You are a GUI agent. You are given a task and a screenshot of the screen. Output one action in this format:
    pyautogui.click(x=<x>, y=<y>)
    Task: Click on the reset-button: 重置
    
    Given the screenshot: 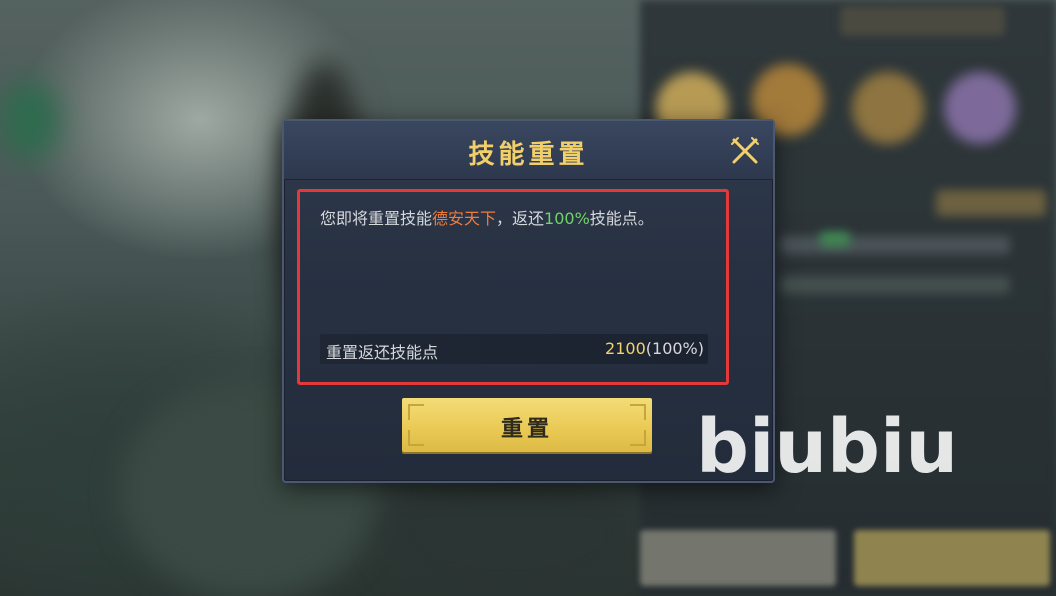 What is the action you would take?
    pyautogui.click(x=527, y=425)
    